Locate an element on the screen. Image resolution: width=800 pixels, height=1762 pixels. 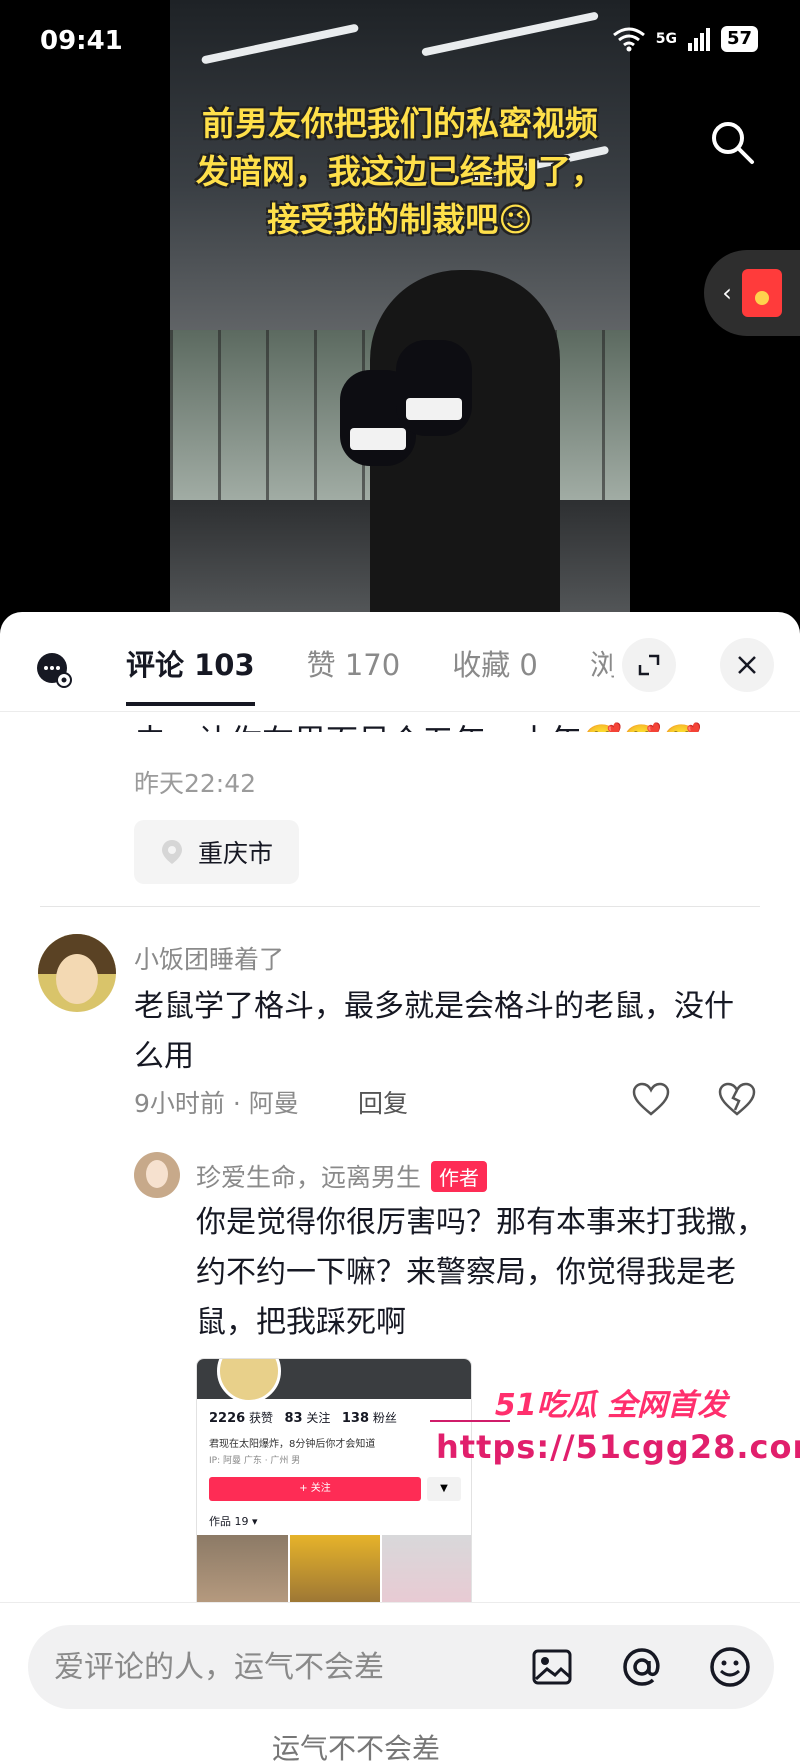
author-badge: 作者 is located at coordinates (459, 1176).